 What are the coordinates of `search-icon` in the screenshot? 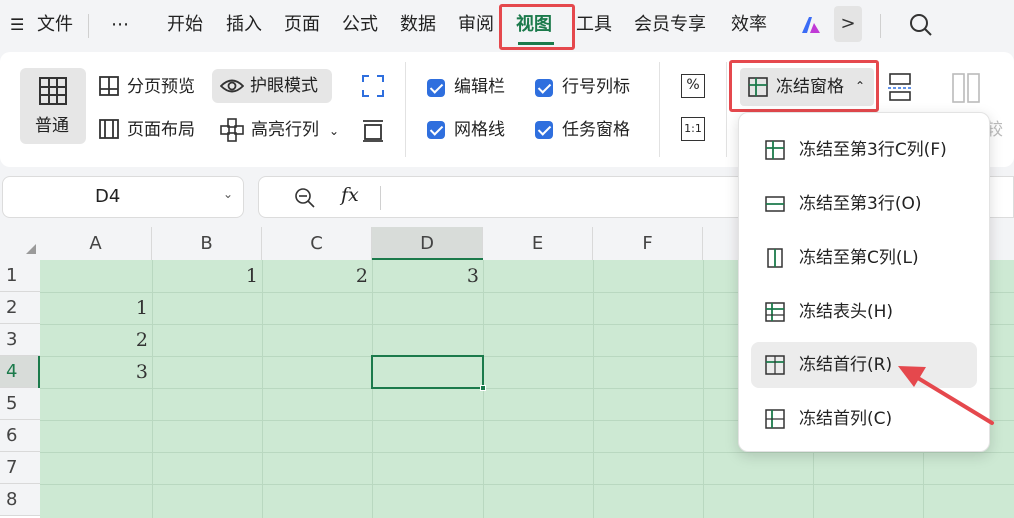 It's located at (921, 25).